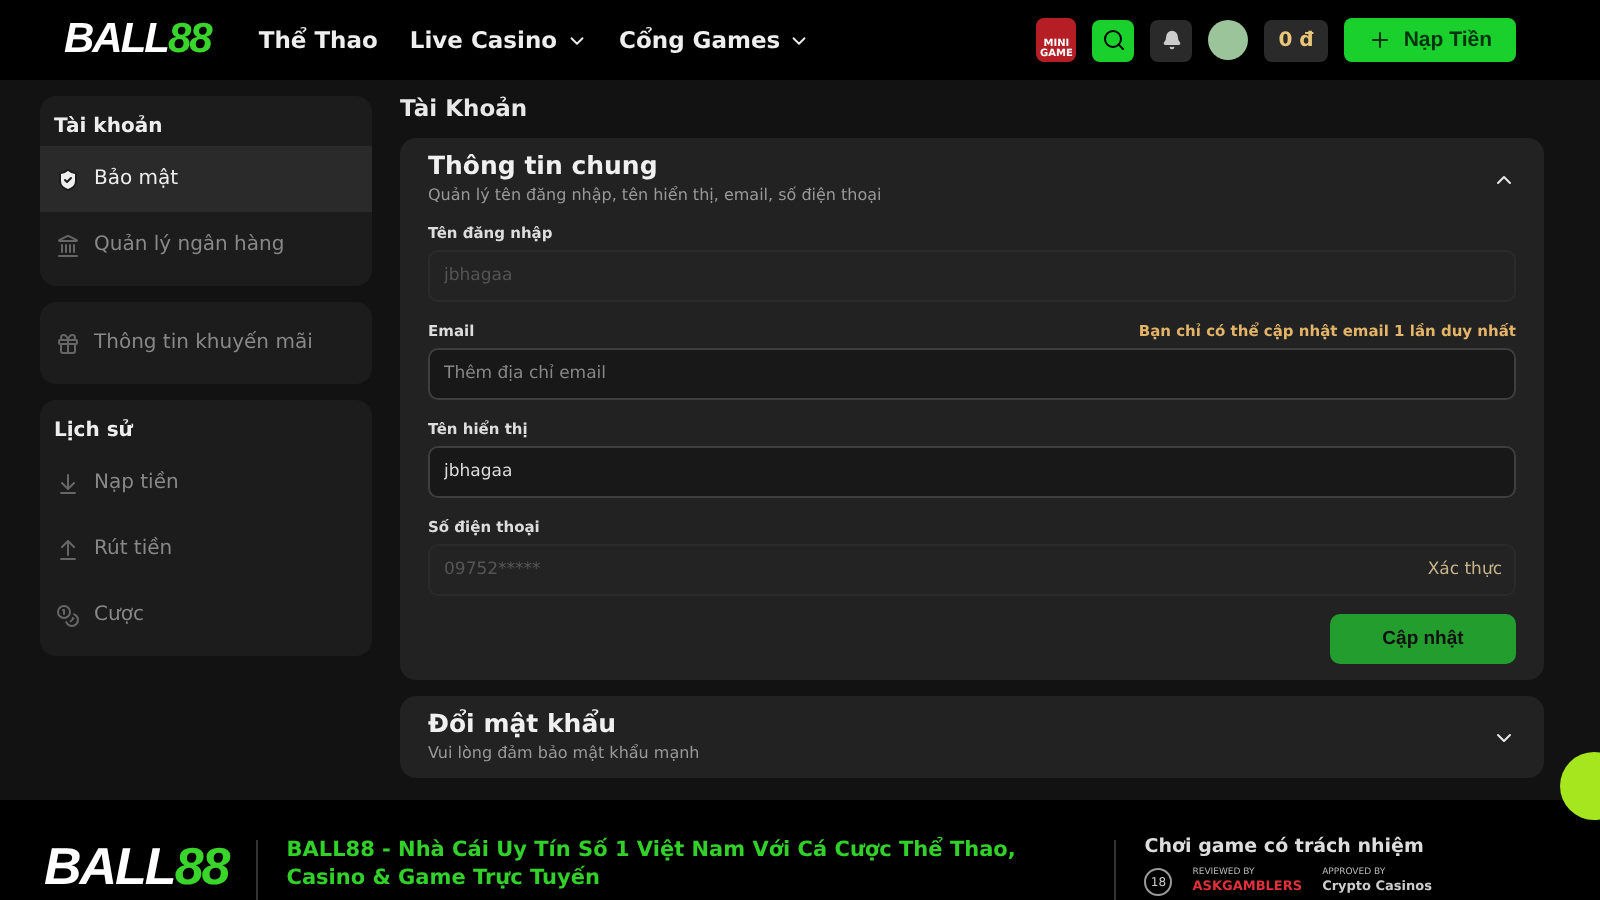 The height and width of the screenshot is (900, 1600). What do you see at coordinates (1285, 847) in the screenshot?
I see `responsible-title: Chơi game có trách nhiệm` at bounding box center [1285, 847].